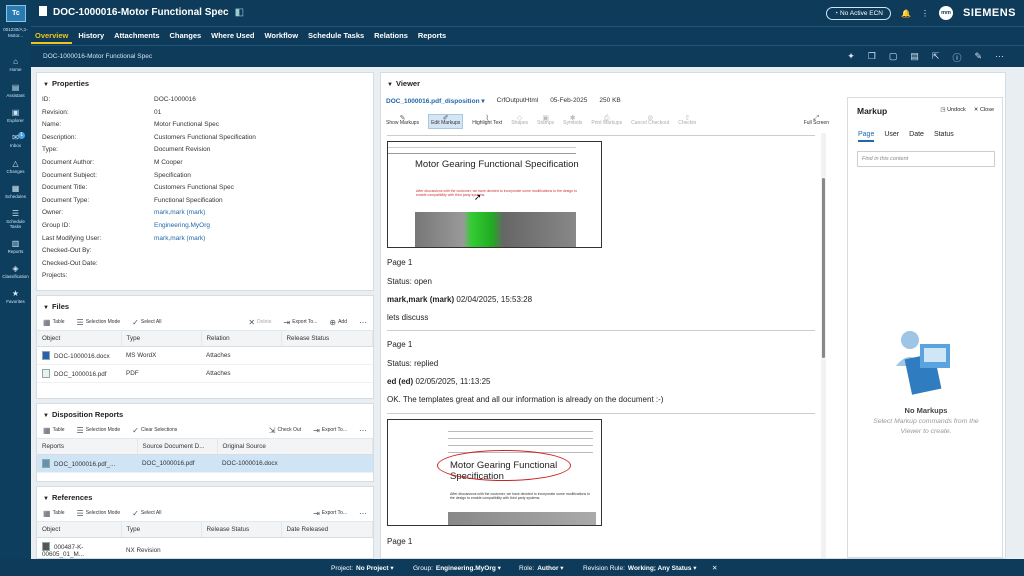  What do you see at coordinates (241, 339) in the screenshot?
I see `column-header: Relation` at bounding box center [241, 339].